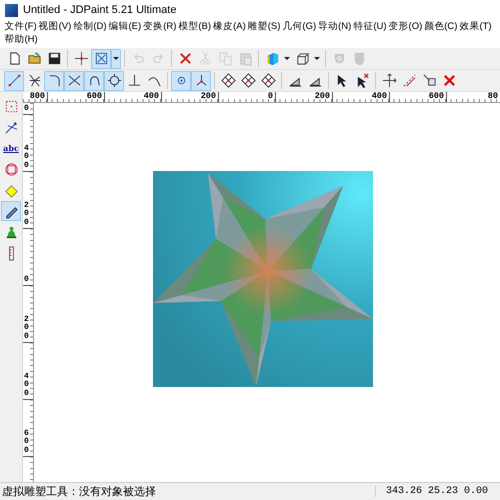  I want to click on intersecting-lines-icon, so click(74, 80).